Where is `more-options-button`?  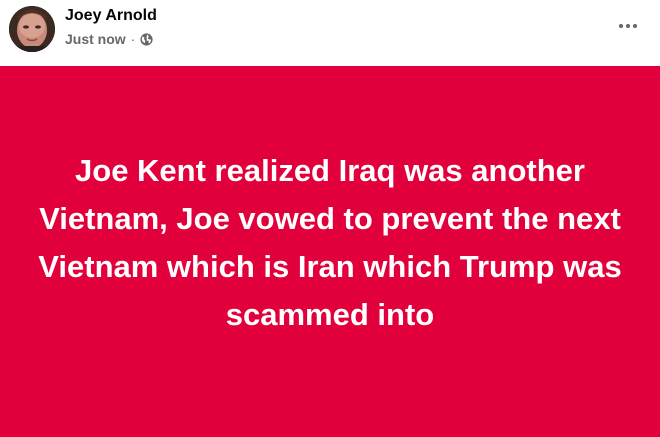 more-options-button is located at coordinates (628, 26).